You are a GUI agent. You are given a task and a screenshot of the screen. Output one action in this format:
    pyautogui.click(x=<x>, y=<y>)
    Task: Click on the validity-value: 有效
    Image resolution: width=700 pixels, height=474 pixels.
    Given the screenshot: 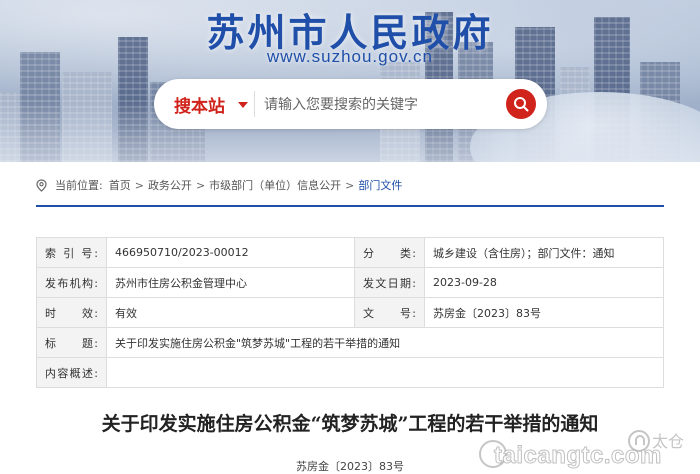 What is the action you would take?
    pyautogui.click(x=230, y=312)
    